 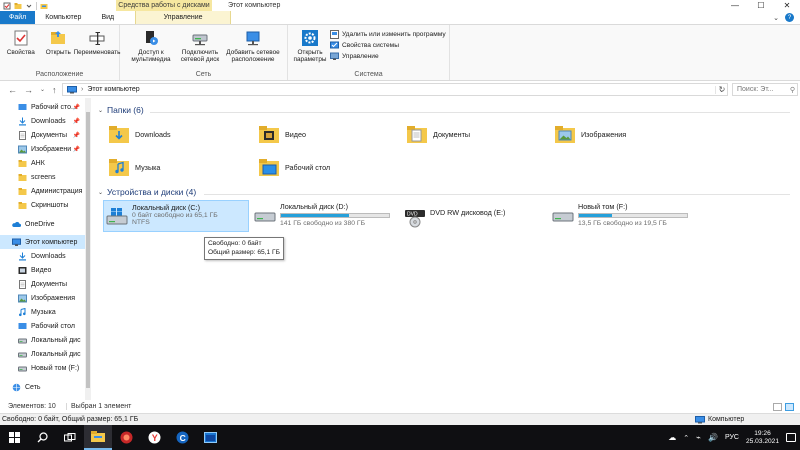 I want to click on ribbon-tabs: Файл Компьютер Вид Управление ⌄ ?, so click(x=400, y=18).